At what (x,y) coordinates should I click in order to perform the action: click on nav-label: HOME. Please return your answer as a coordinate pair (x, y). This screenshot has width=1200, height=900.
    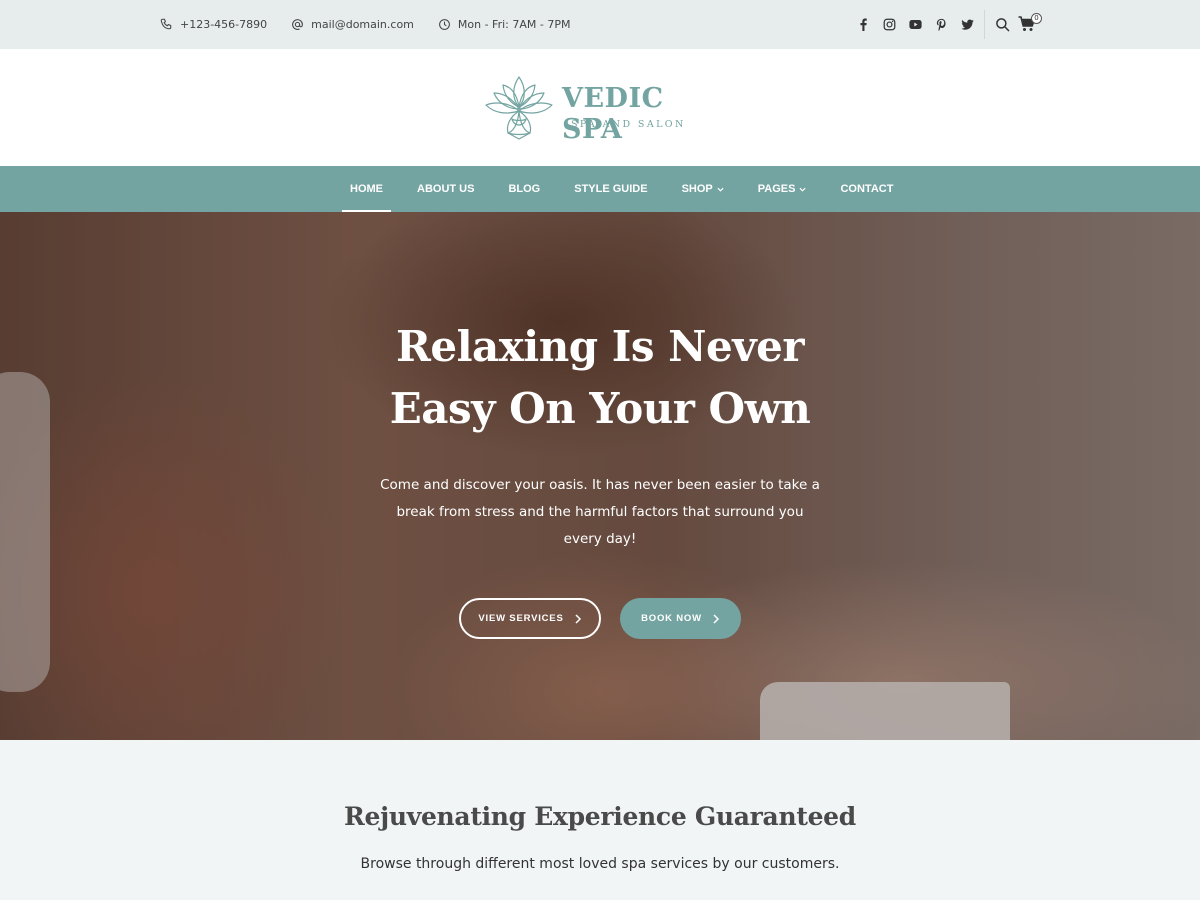
    Looking at the image, I should click on (366, 189).